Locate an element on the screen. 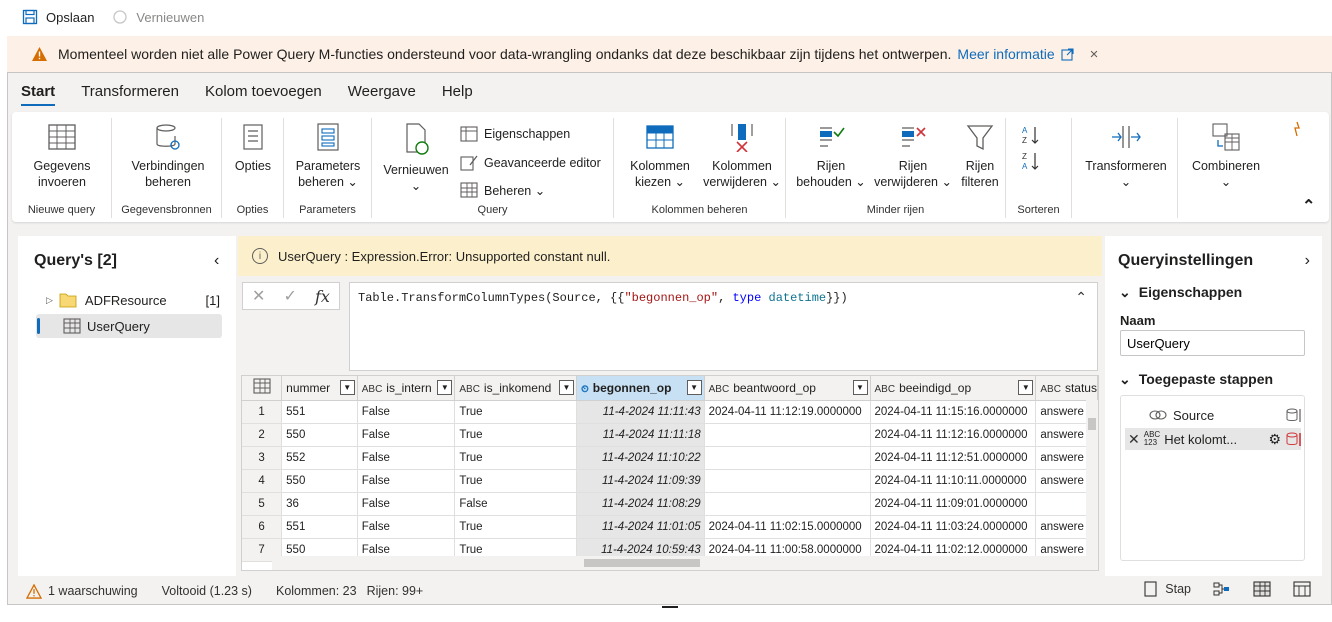 This screenshot has width=1332, height=622. options-button: Opties is located at coordinates (253, 148).